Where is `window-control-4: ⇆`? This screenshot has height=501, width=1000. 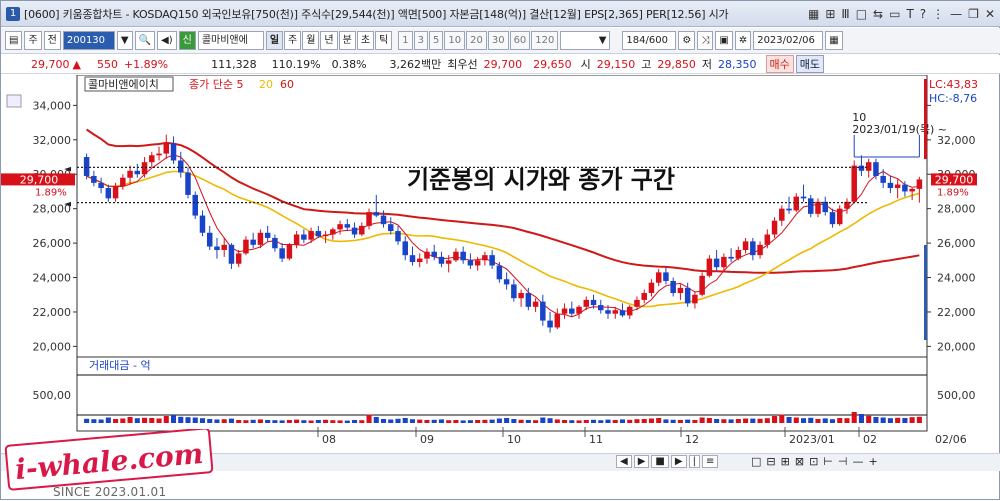 window-control-4: ⇆ is located at coordinates (878, 14).